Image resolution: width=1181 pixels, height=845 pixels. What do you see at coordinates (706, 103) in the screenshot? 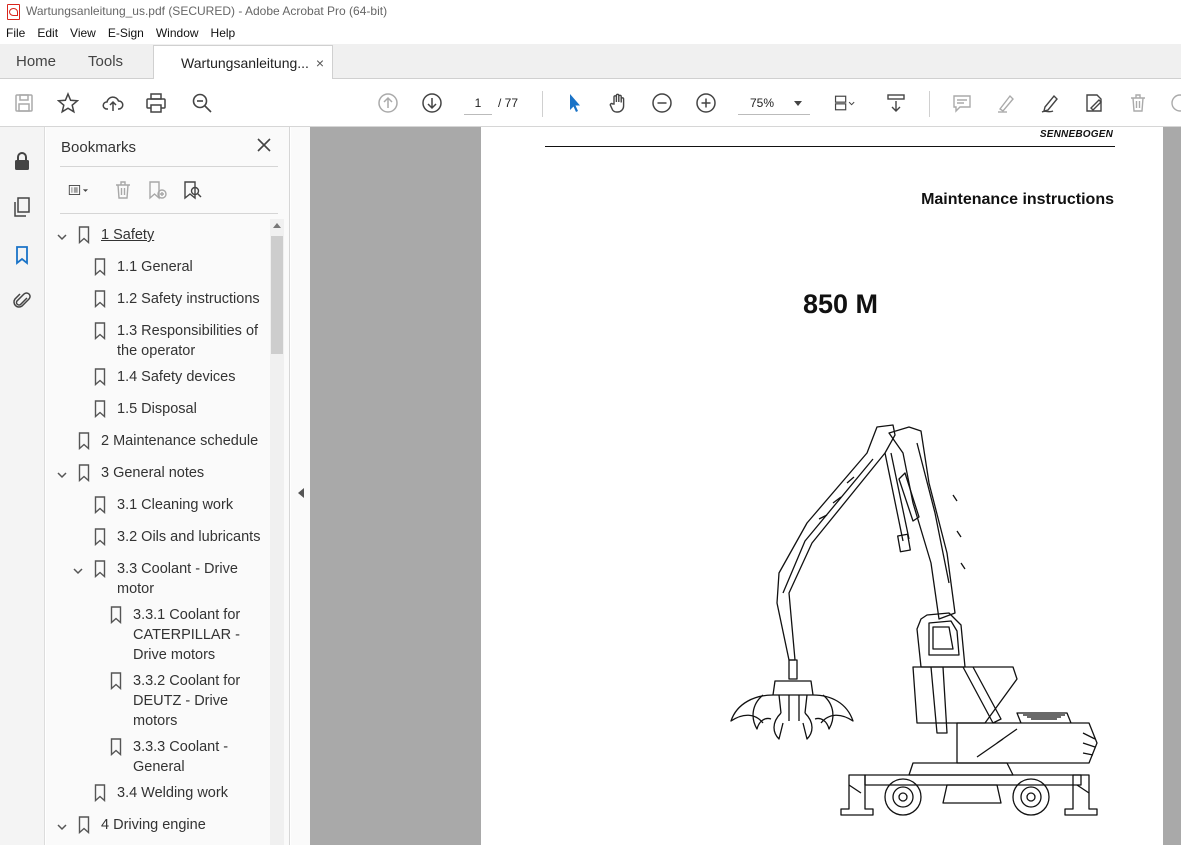
I see `zoom-in-icon` at bounding box center [706, 103].